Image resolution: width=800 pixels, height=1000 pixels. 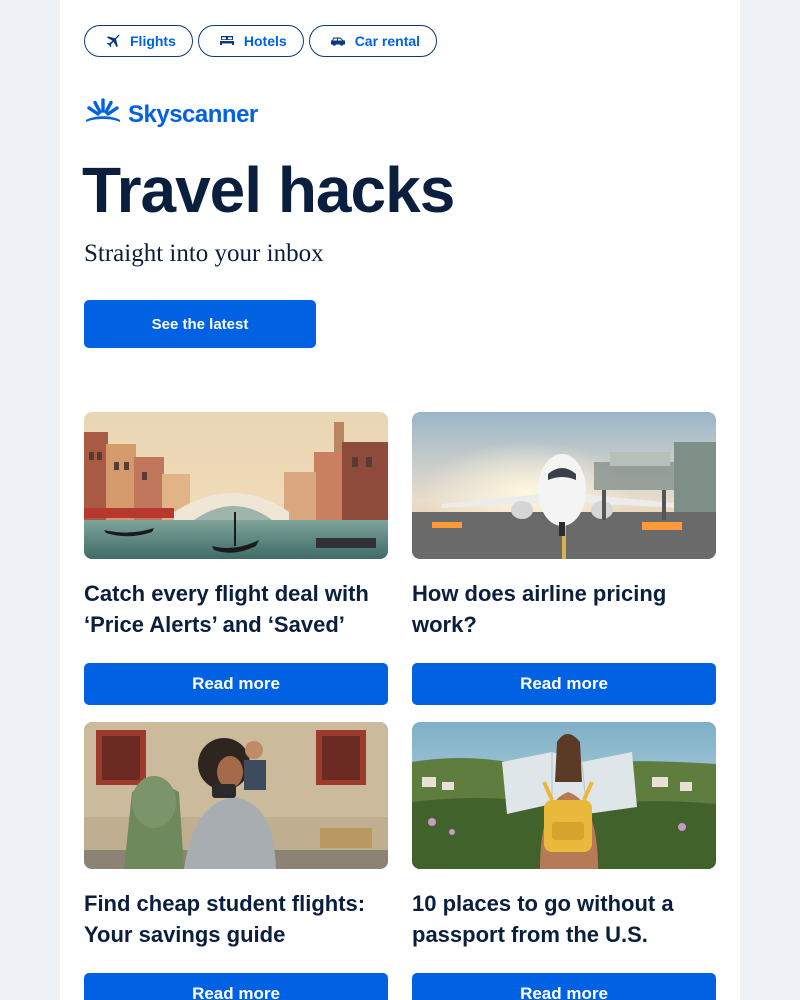 What do you see at coordinates (564, 795) in the screenshot?
I see `traveller-with-map-image` at bounding box center [564, 795].